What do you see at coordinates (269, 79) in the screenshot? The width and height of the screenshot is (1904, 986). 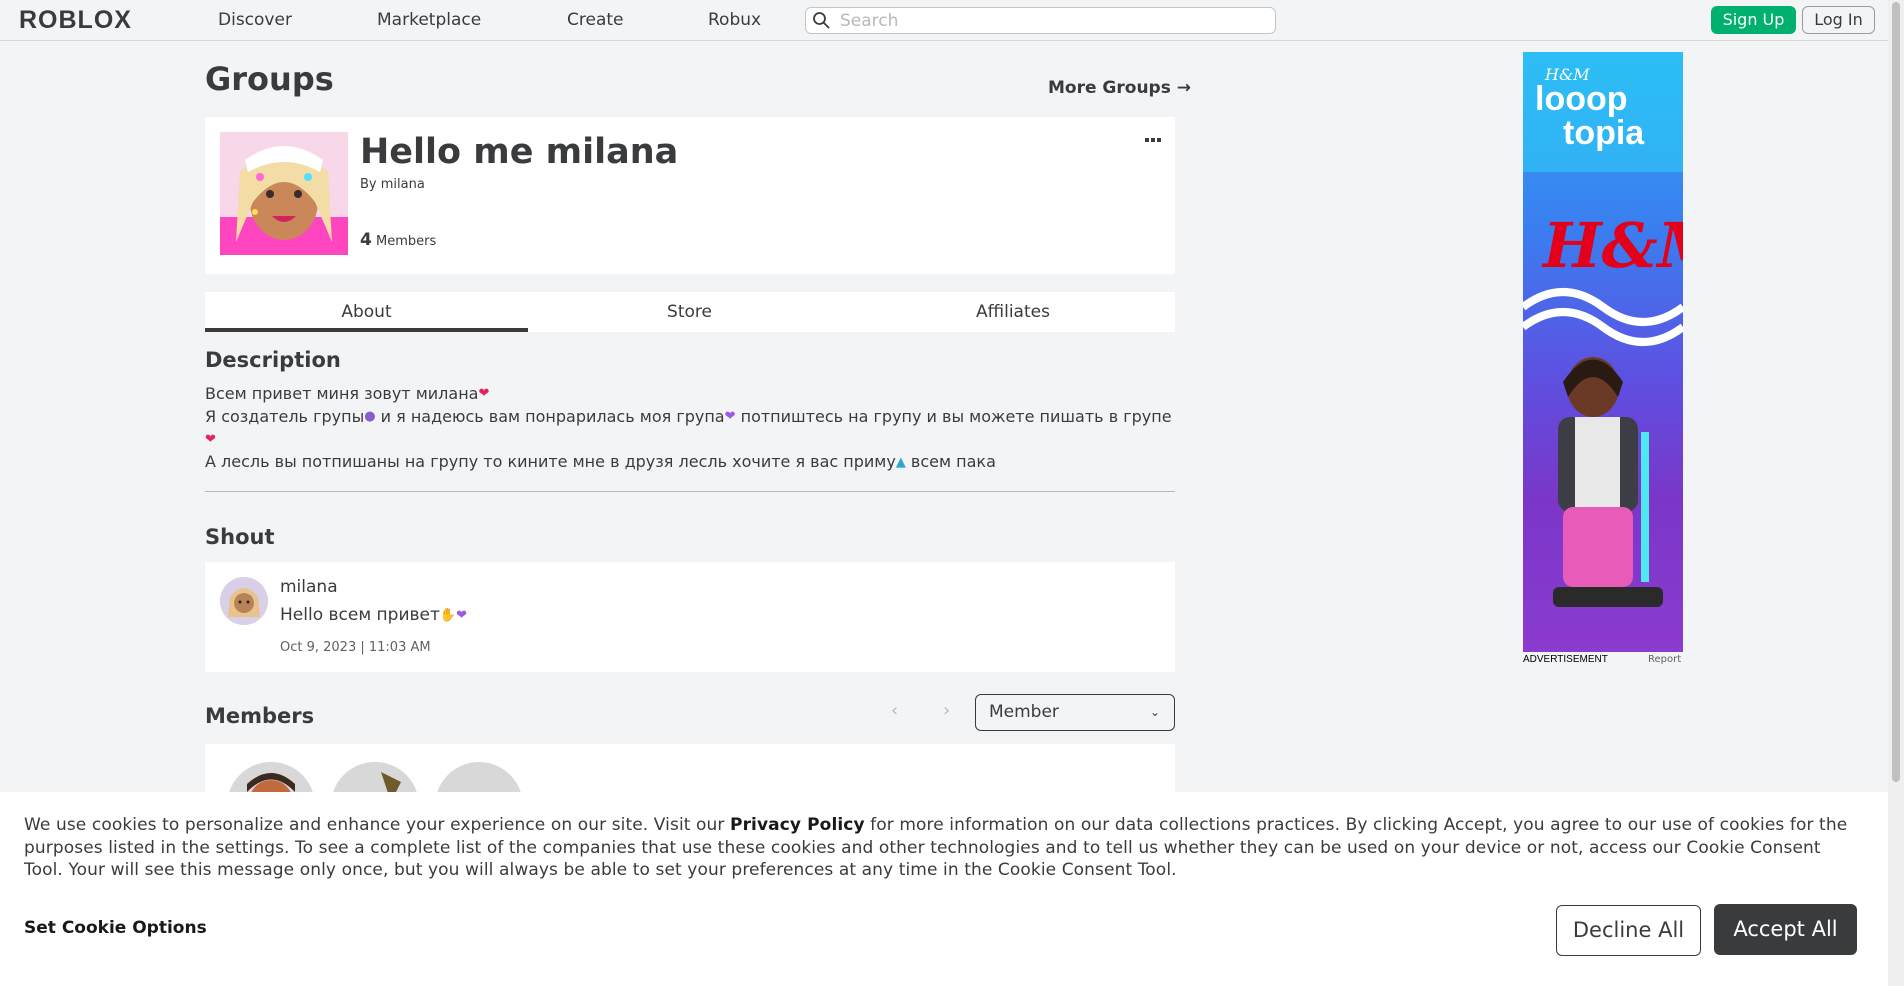 I see `page-title: Groups` at bounding box center [269, 79].